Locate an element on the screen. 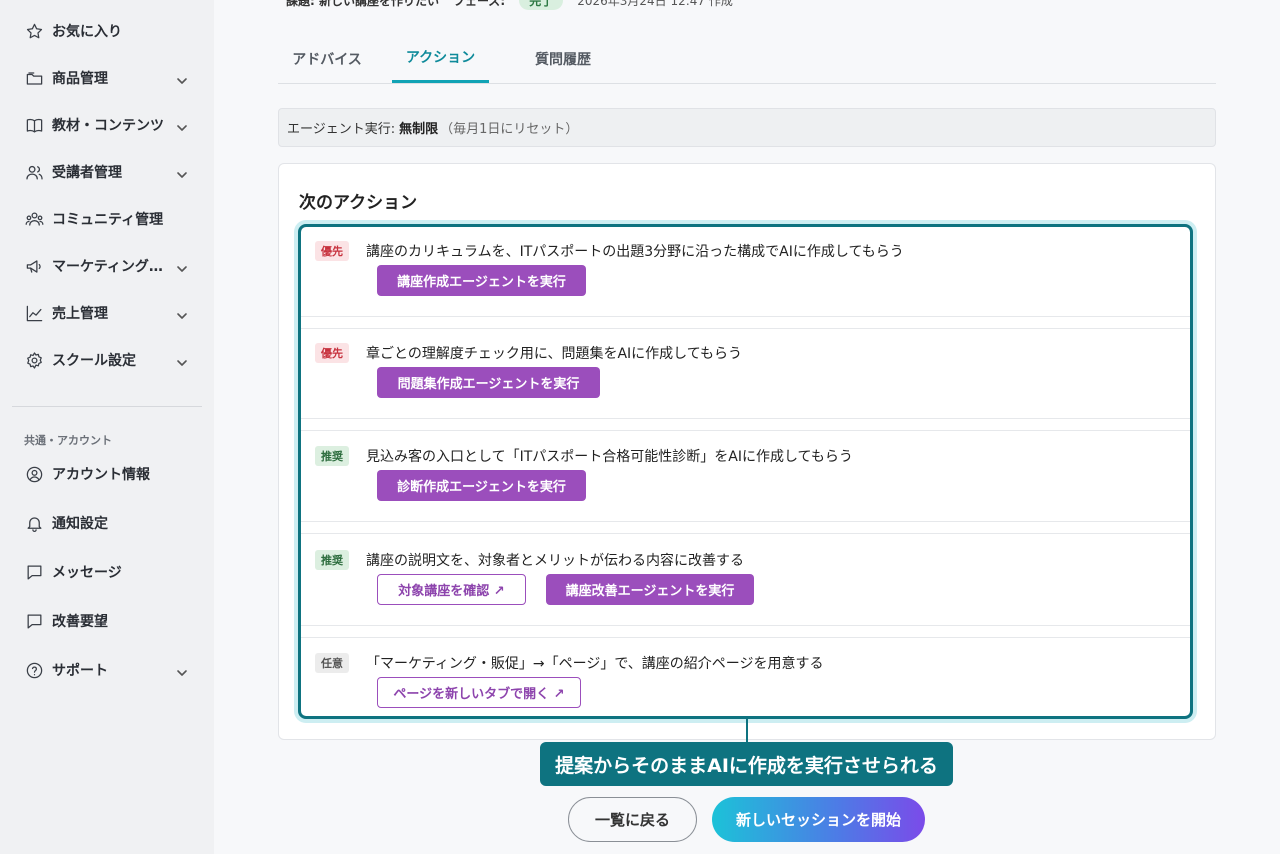  sidebar-item-label: 改善要望 is located at coordinates (80, 622).